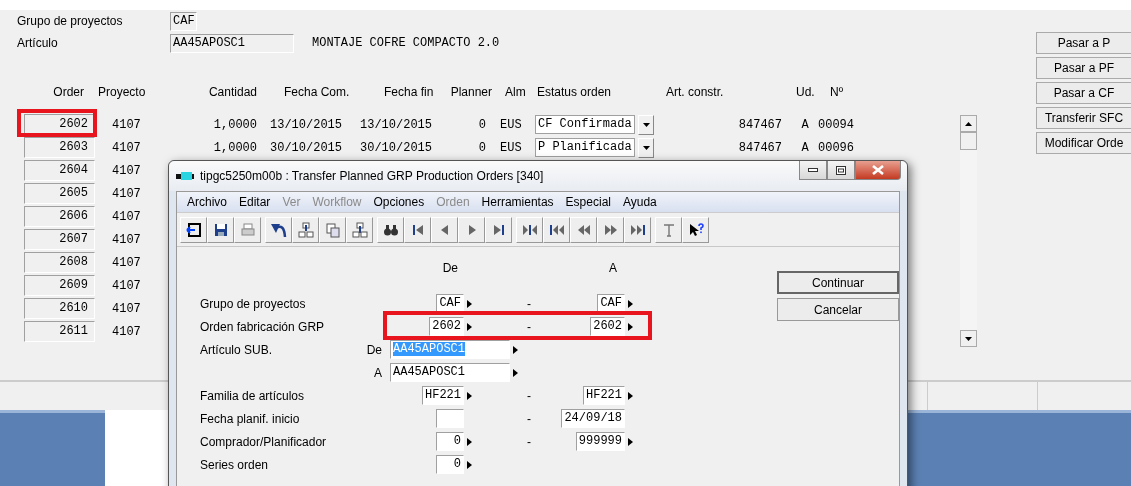 This screenshot has height=486, width=1131. I want to click on window-title: tipgc5250m00b : Transfer Planned GRP Production Orders [340], so click(372, 176).